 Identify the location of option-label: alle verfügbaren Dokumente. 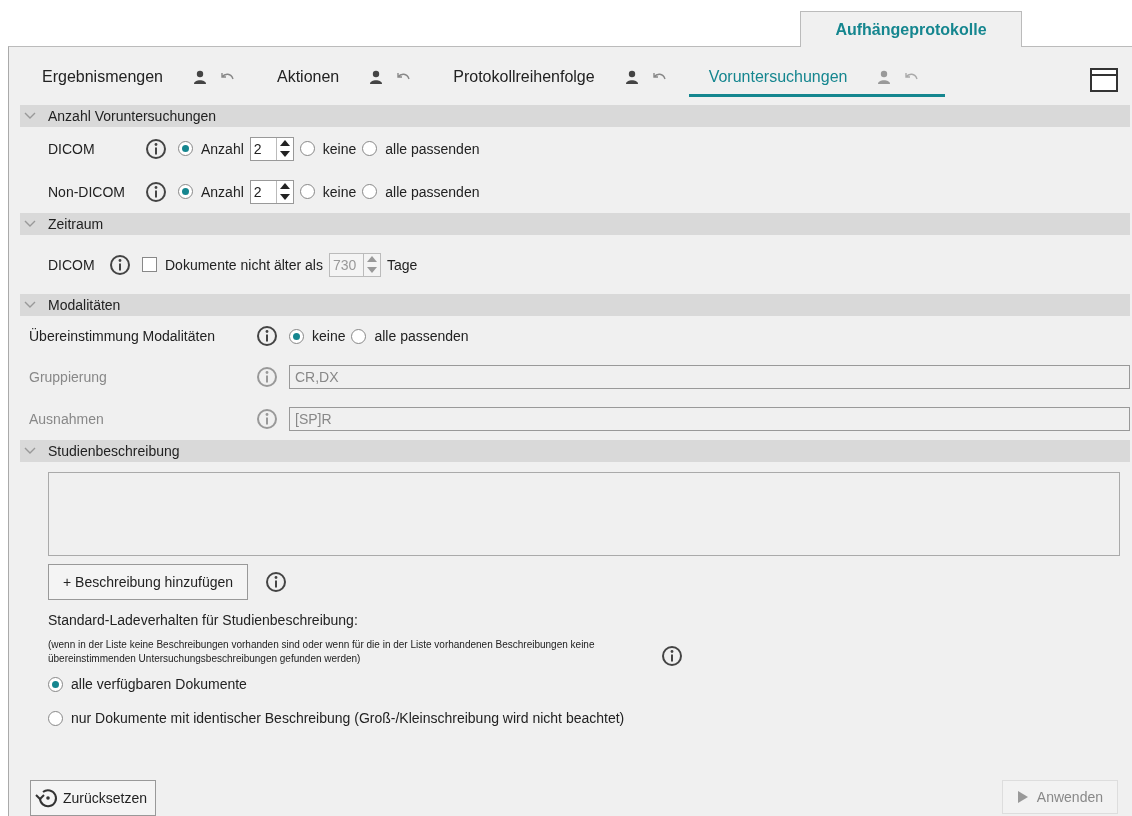
(159, 684).